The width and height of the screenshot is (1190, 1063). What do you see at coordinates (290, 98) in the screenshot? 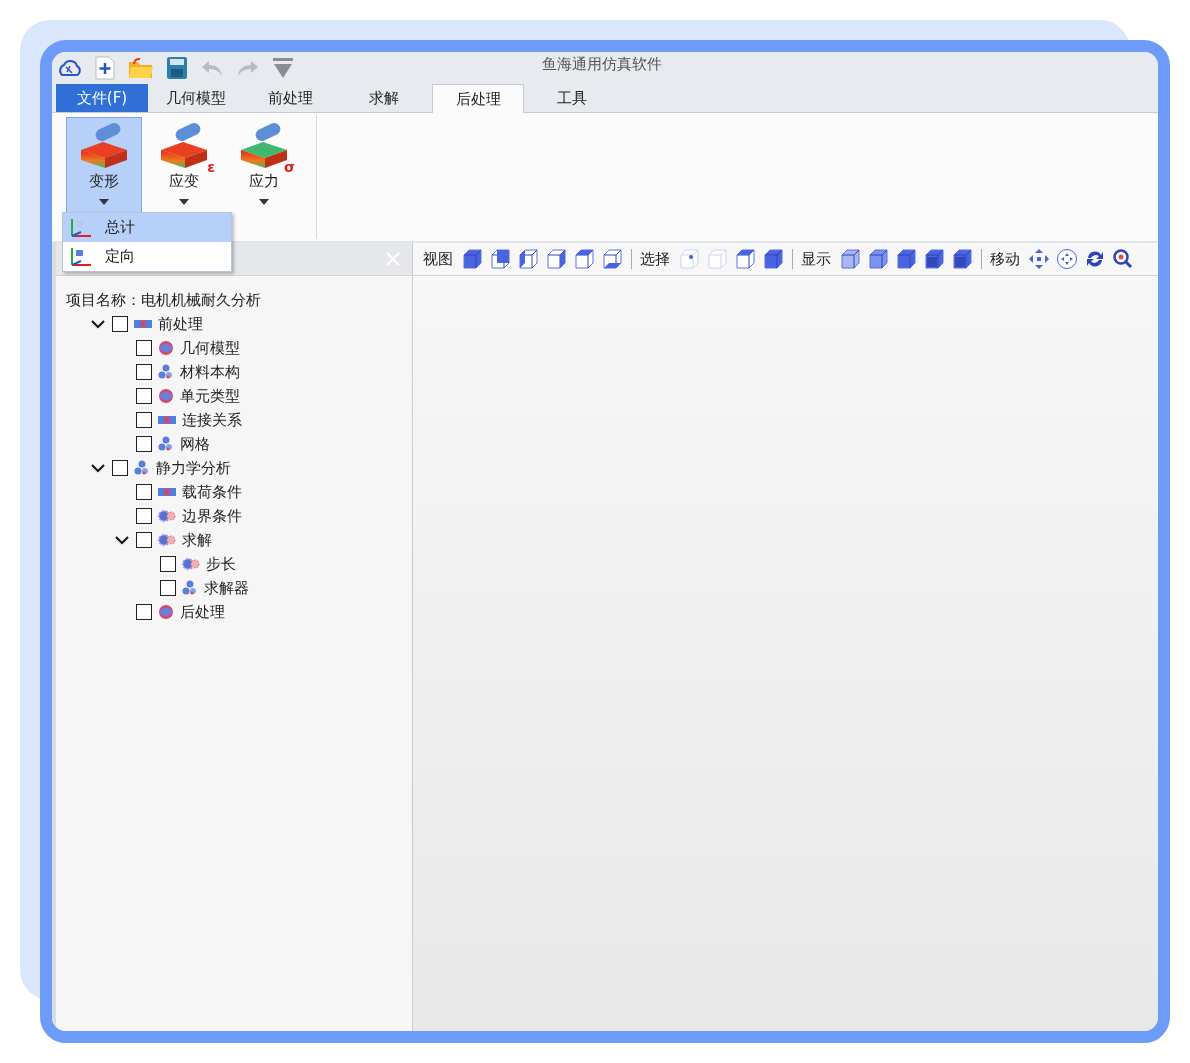
I see `menu-tab: 前处理` at bounding box center [290, 98].